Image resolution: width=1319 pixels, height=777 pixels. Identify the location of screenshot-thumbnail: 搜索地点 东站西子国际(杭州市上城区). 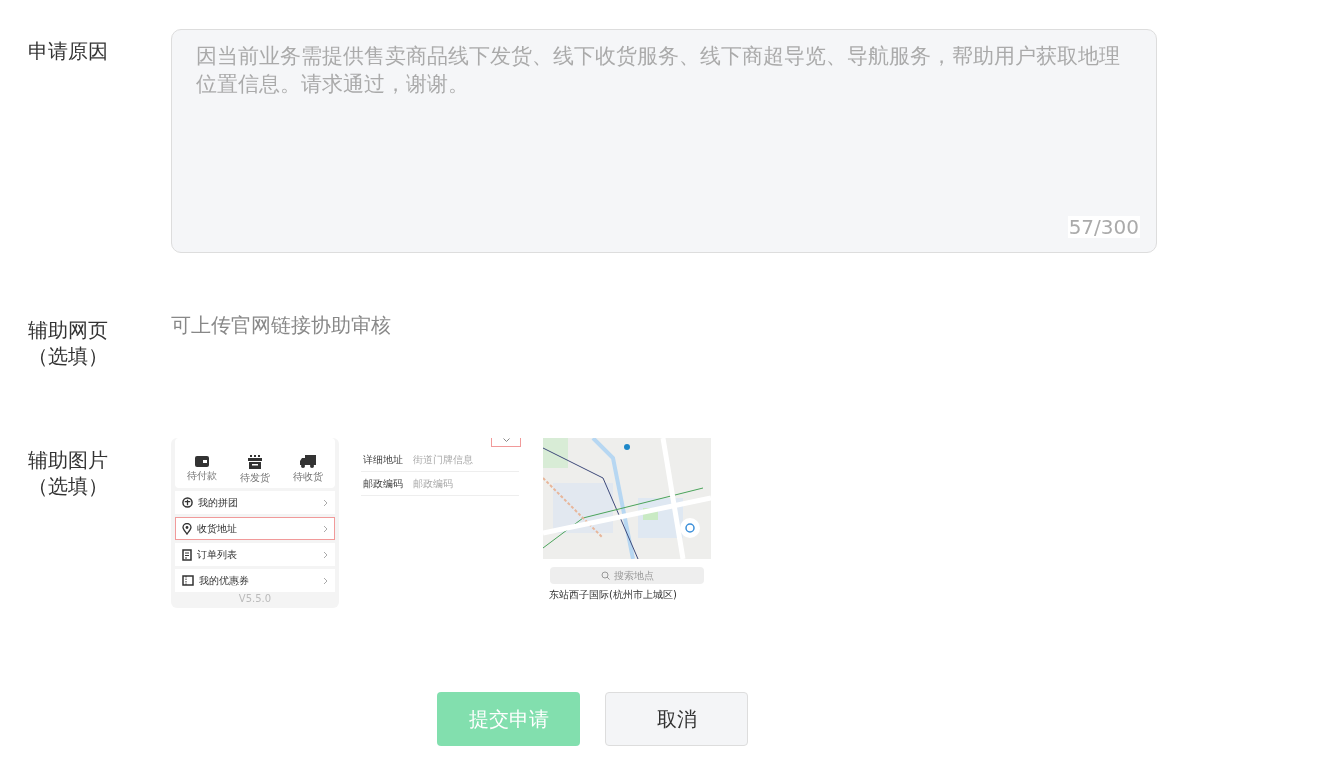
(627, 523).